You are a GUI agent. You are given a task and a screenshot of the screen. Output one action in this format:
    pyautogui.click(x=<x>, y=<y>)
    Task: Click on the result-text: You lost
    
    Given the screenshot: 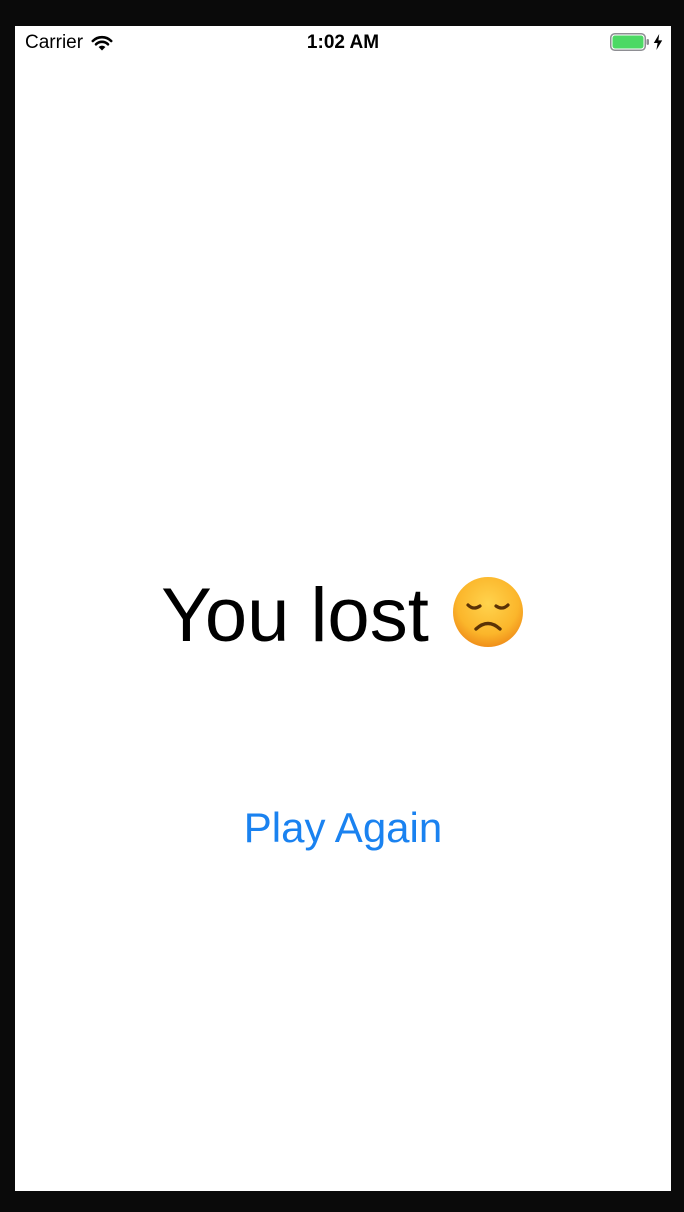 What is the action you would take?
    pyautogui.click(x=295, y=615)
    